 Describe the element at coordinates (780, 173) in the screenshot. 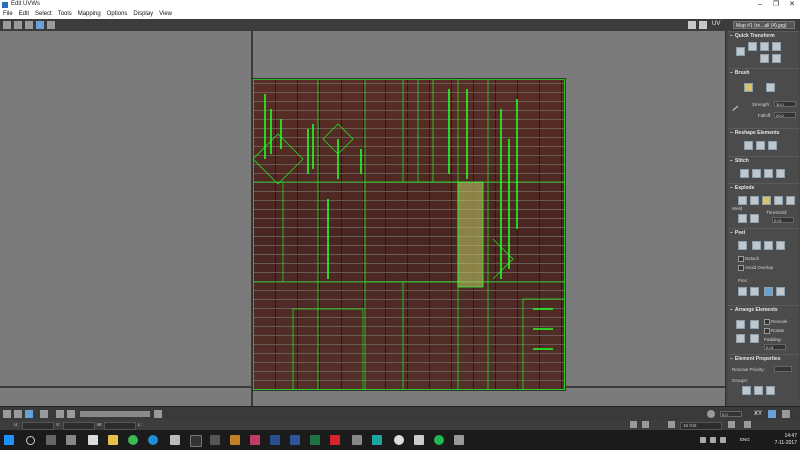

I see `stitch-settings-icon` at that location.